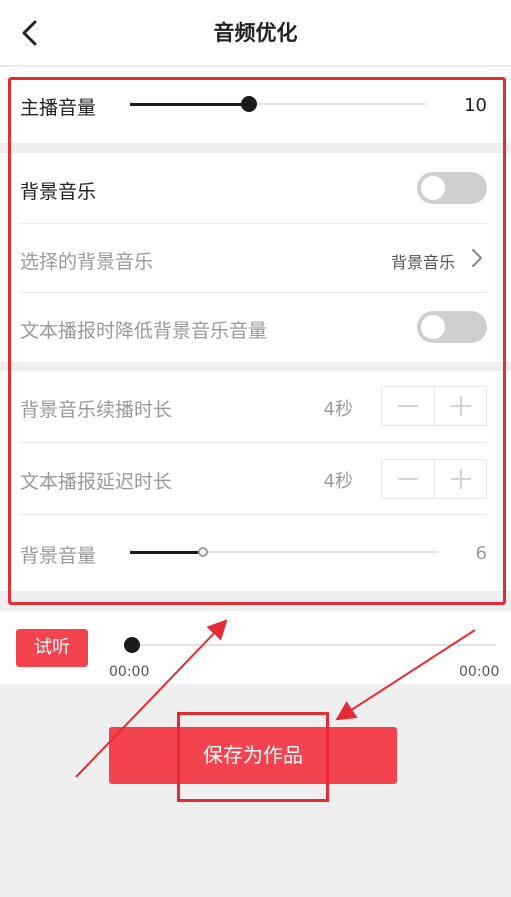  Describe the element at coordinates (338, 481) in the screenshot. I see `broadcast-delay-value: 4秒` at that location.